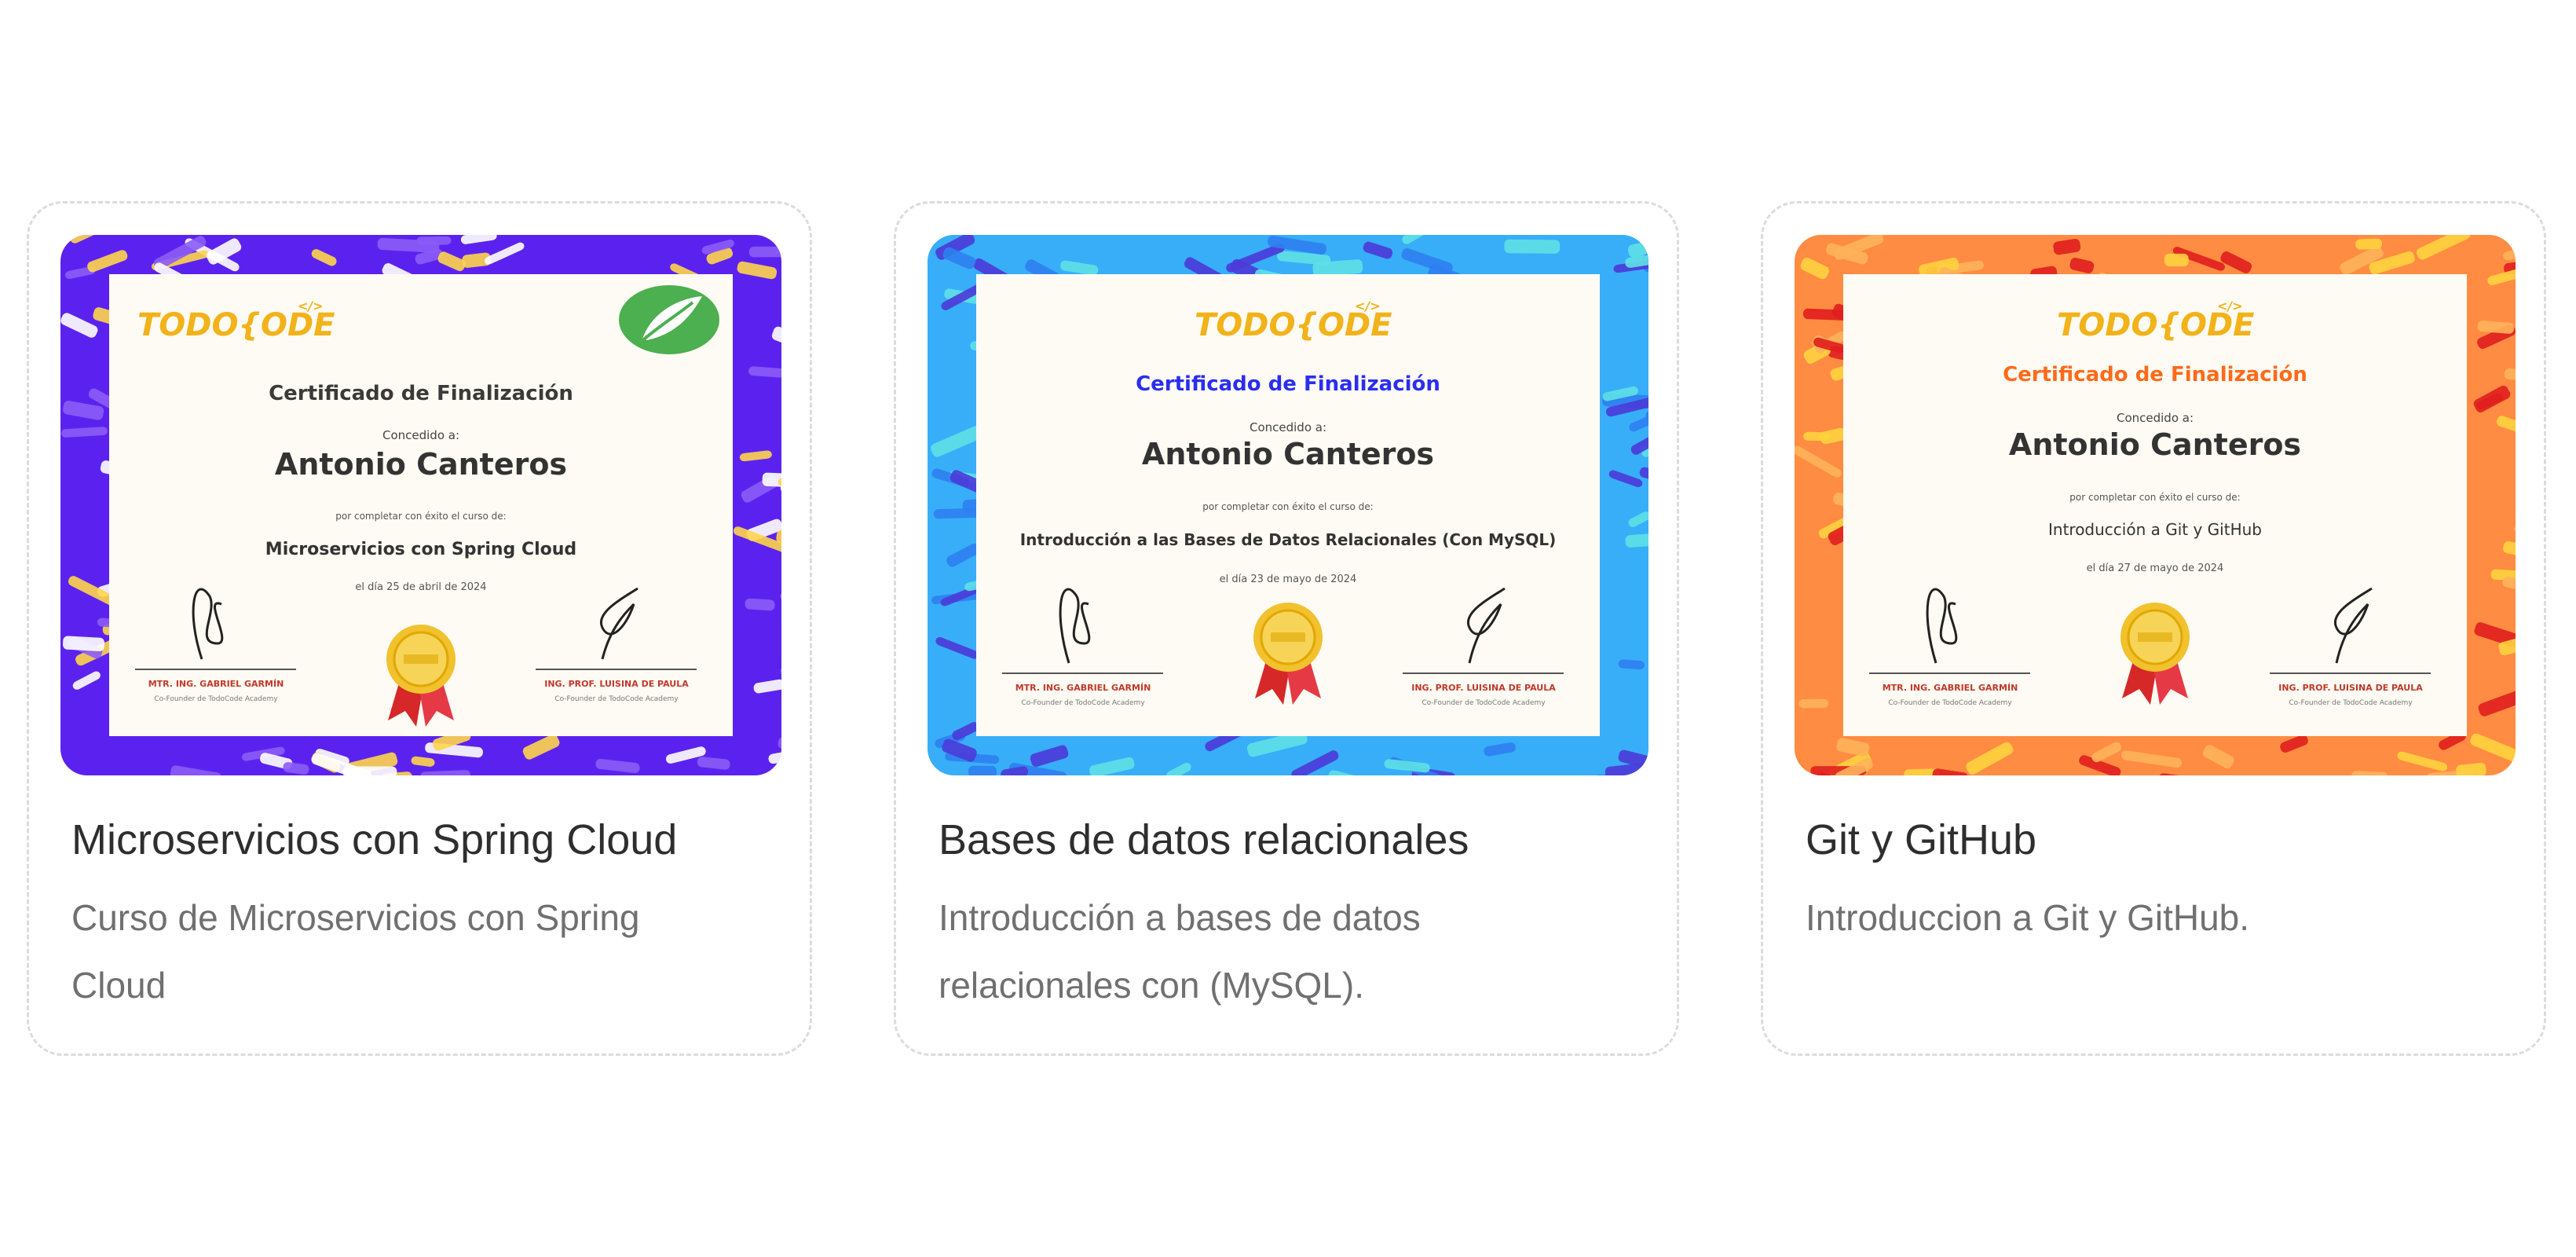 The image size is (2576, 1257). Describe the element at coordinates (669, 319) in the screenshot. I see `spring-leaf-icon` at that location.